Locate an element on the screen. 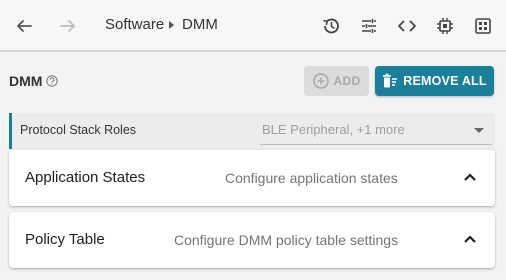 Image resolution: width=506 pixels, height=280 pixels. memory-button is located at coordinates (483, 26).